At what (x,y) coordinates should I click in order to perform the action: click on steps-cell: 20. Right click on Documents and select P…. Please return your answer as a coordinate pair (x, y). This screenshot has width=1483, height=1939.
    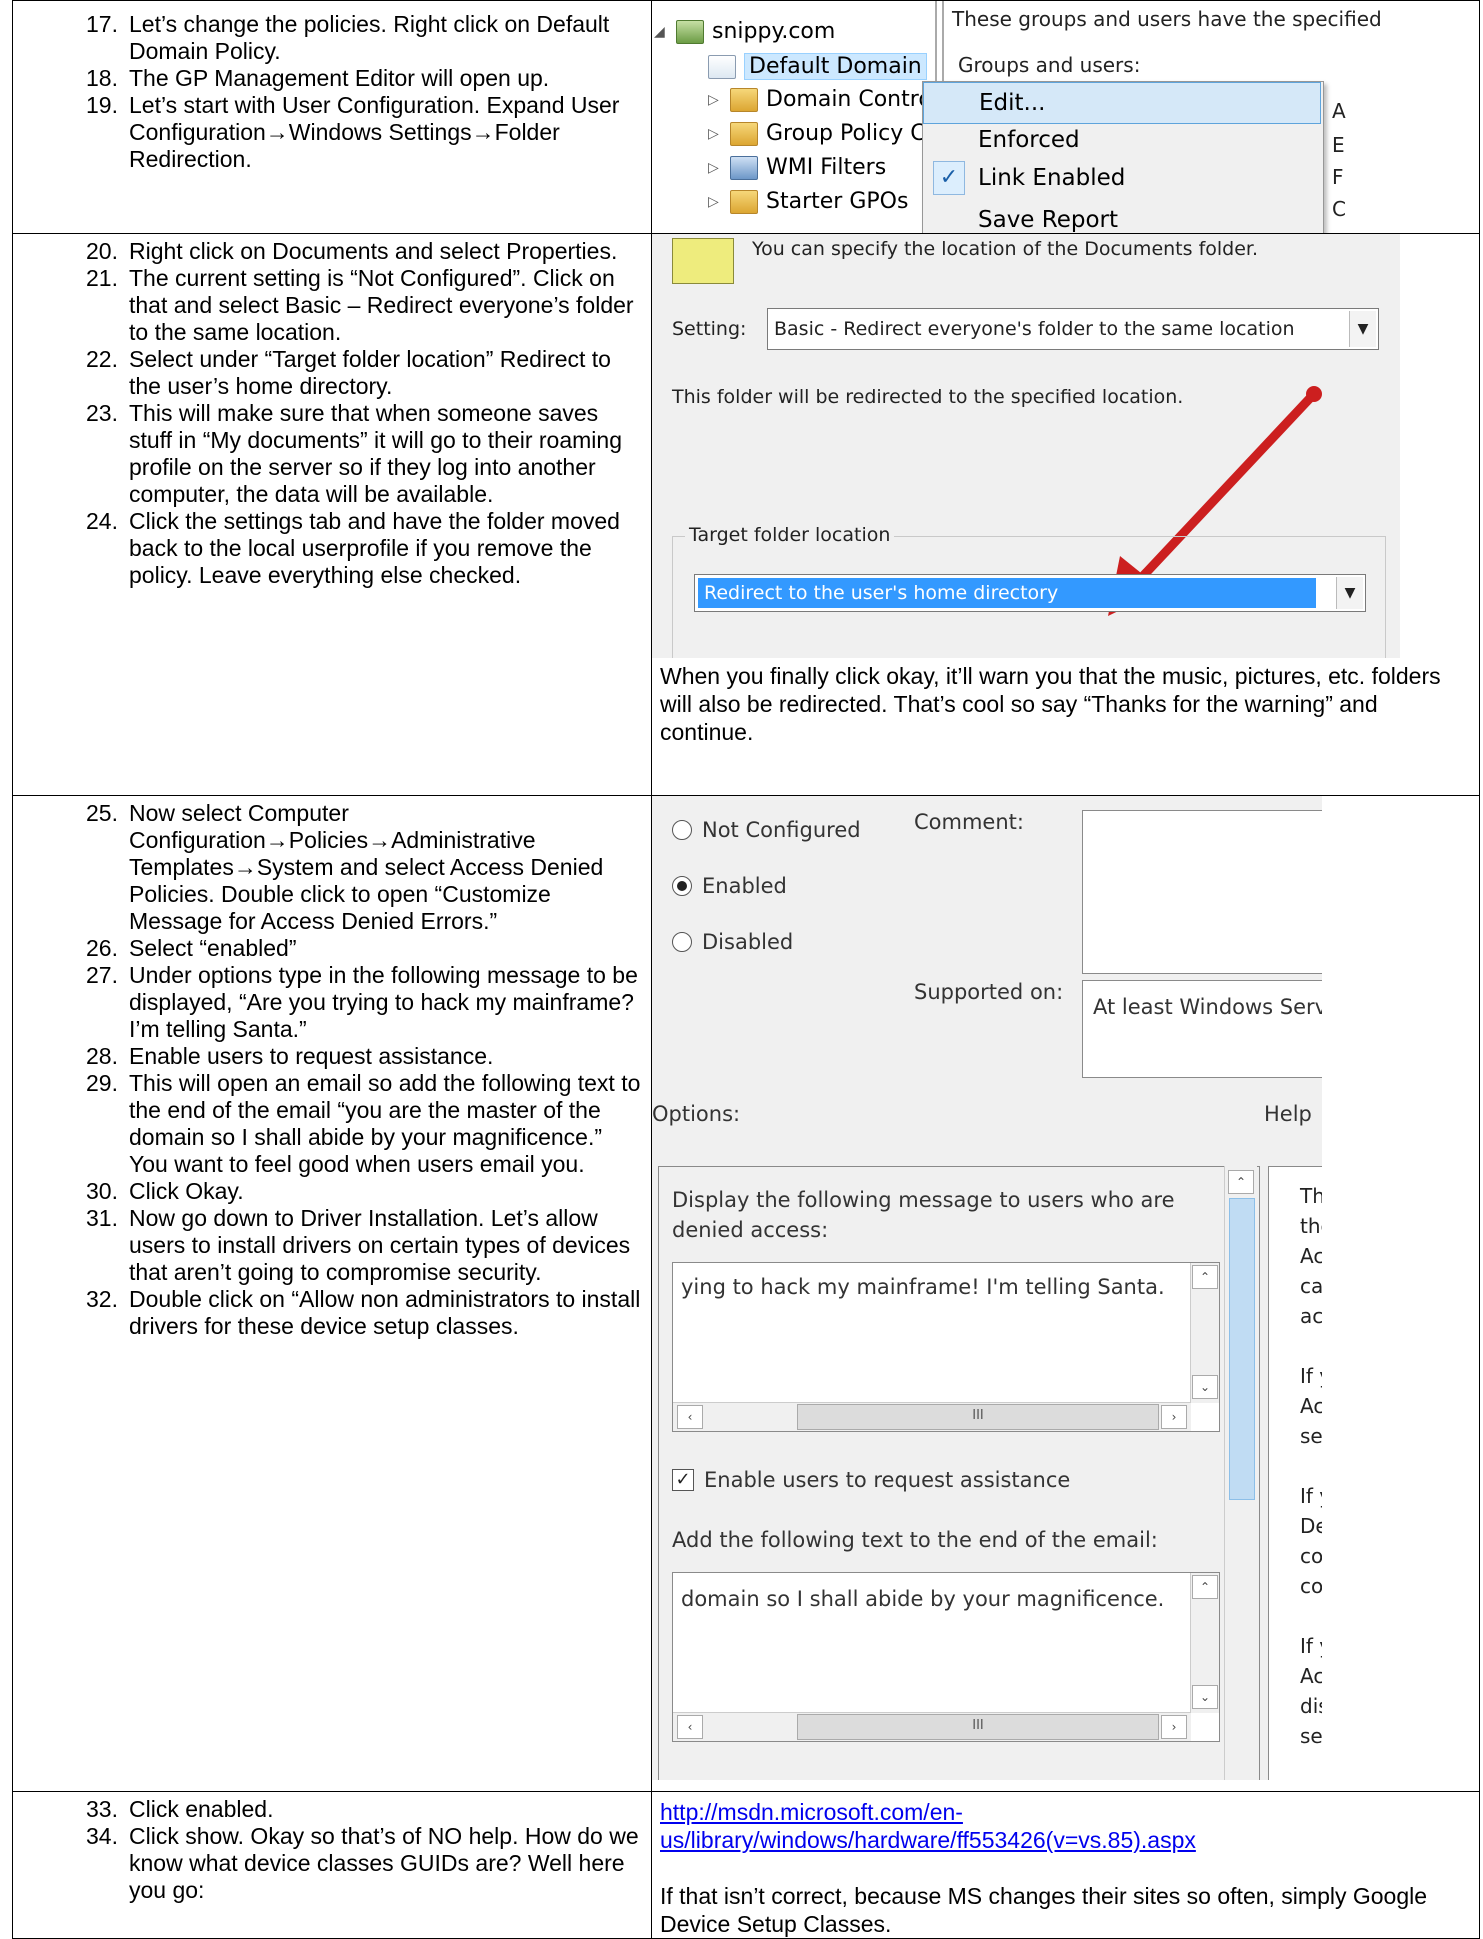
    Looking at the image, I should click on (332, 514).